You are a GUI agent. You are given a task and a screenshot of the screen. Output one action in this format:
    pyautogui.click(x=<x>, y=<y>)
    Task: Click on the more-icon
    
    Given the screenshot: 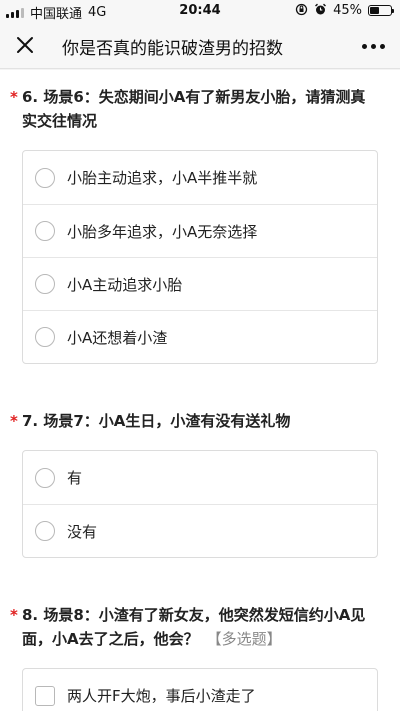 What is the action you would take?
    pyautogui.click(x=373, y=46)
    